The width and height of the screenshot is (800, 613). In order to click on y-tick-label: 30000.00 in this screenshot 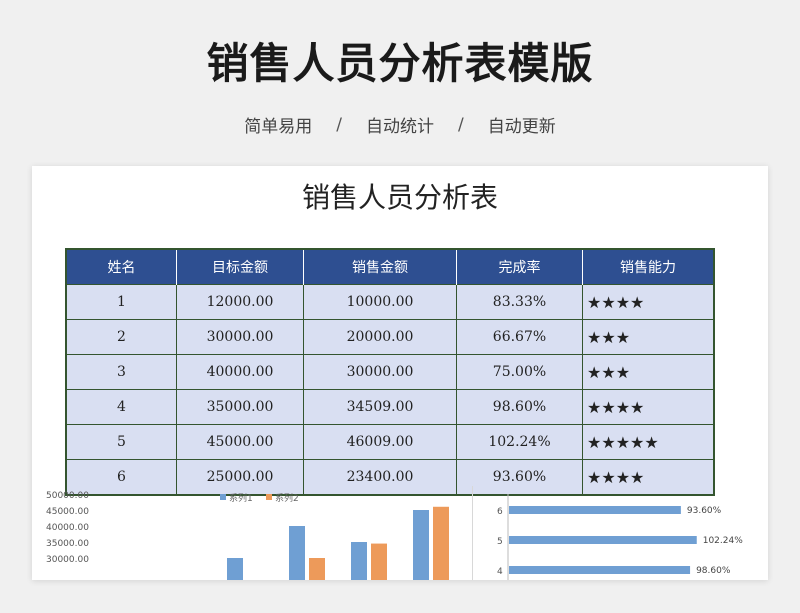, I will do `click(67, 560)`.